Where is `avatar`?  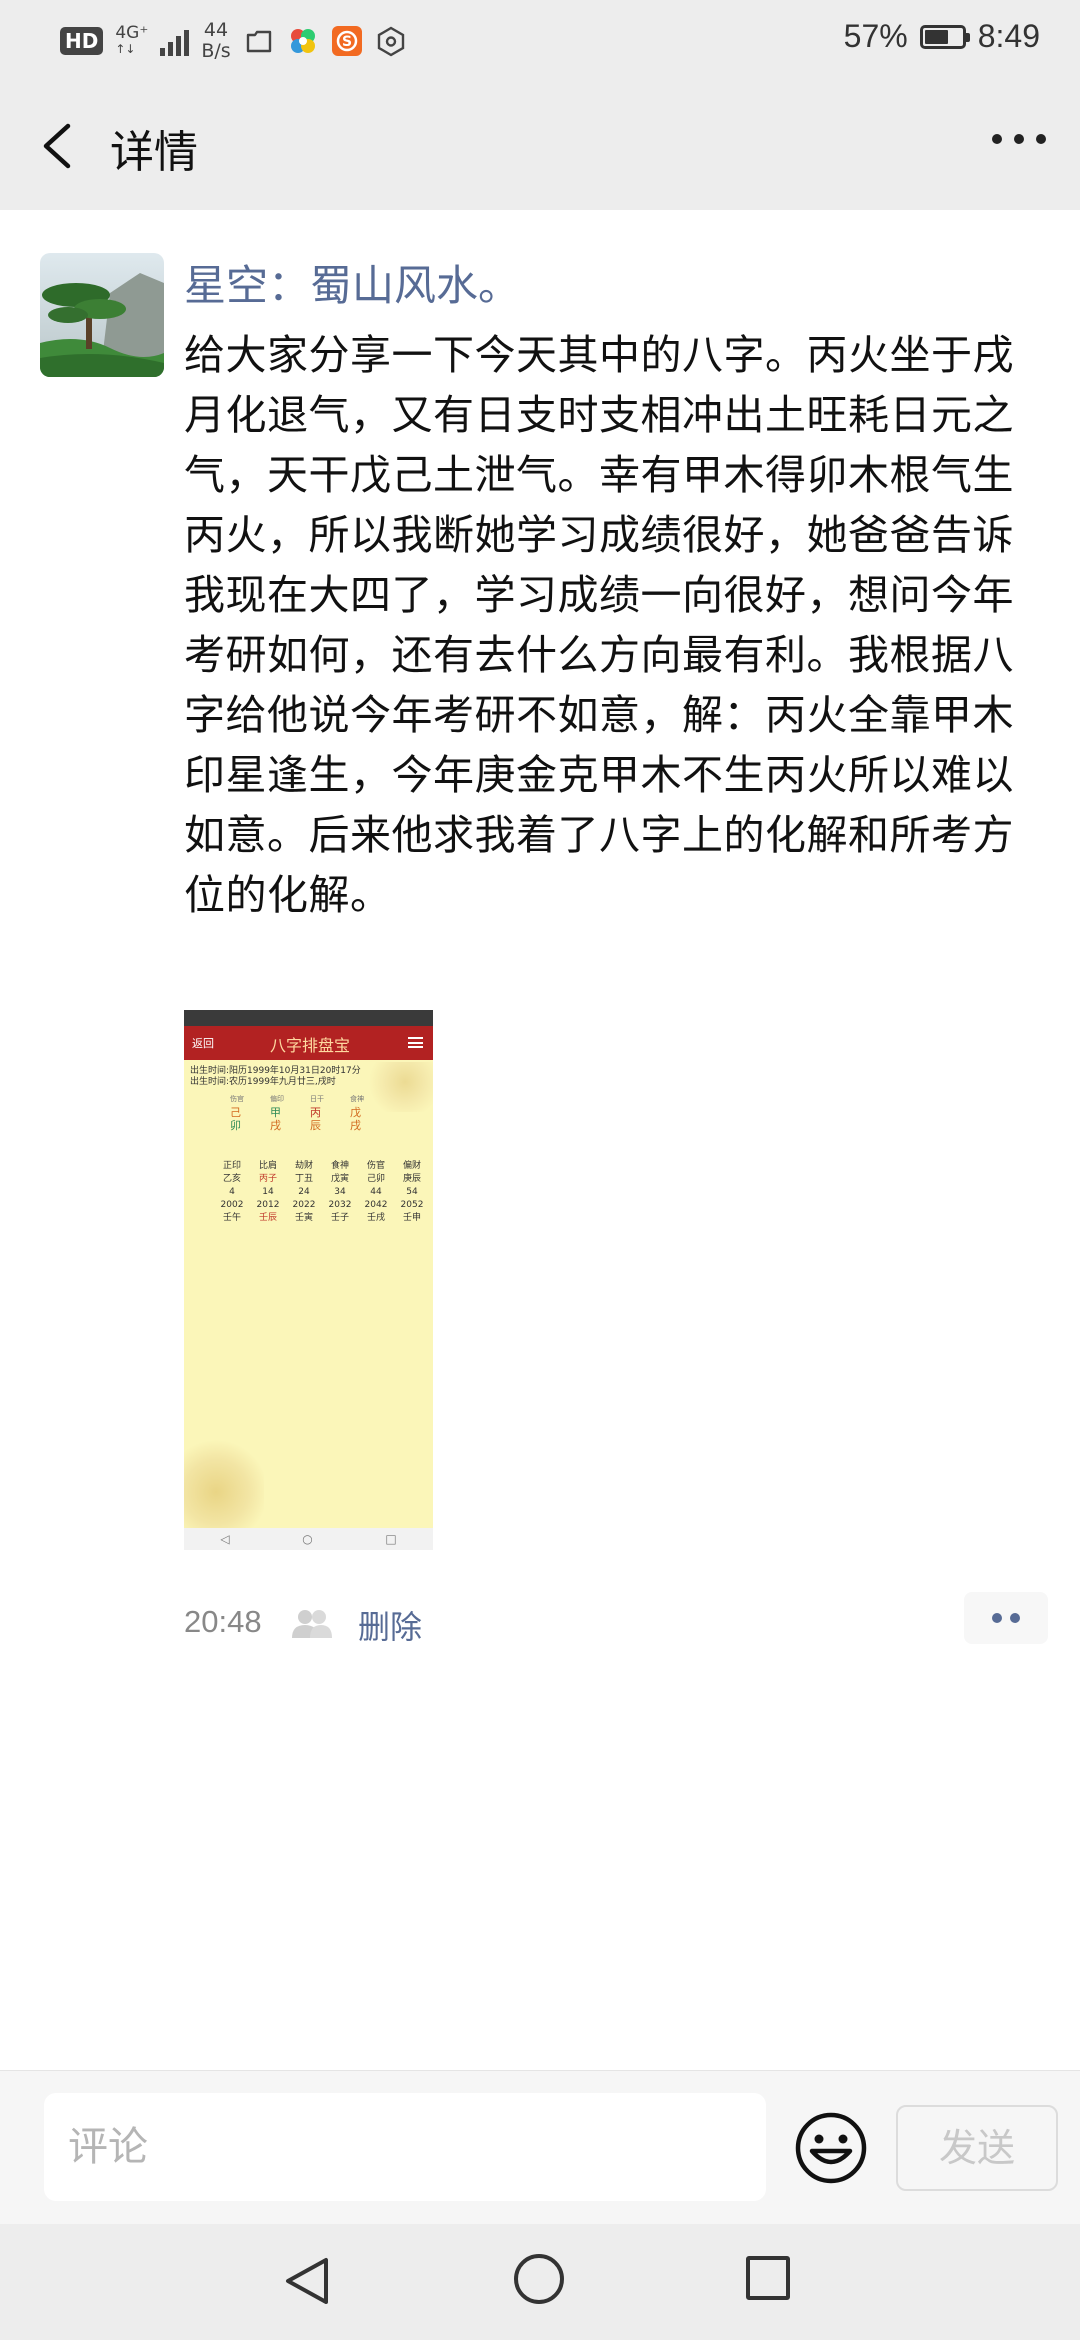 avatar is located at coordinates (102, 315).